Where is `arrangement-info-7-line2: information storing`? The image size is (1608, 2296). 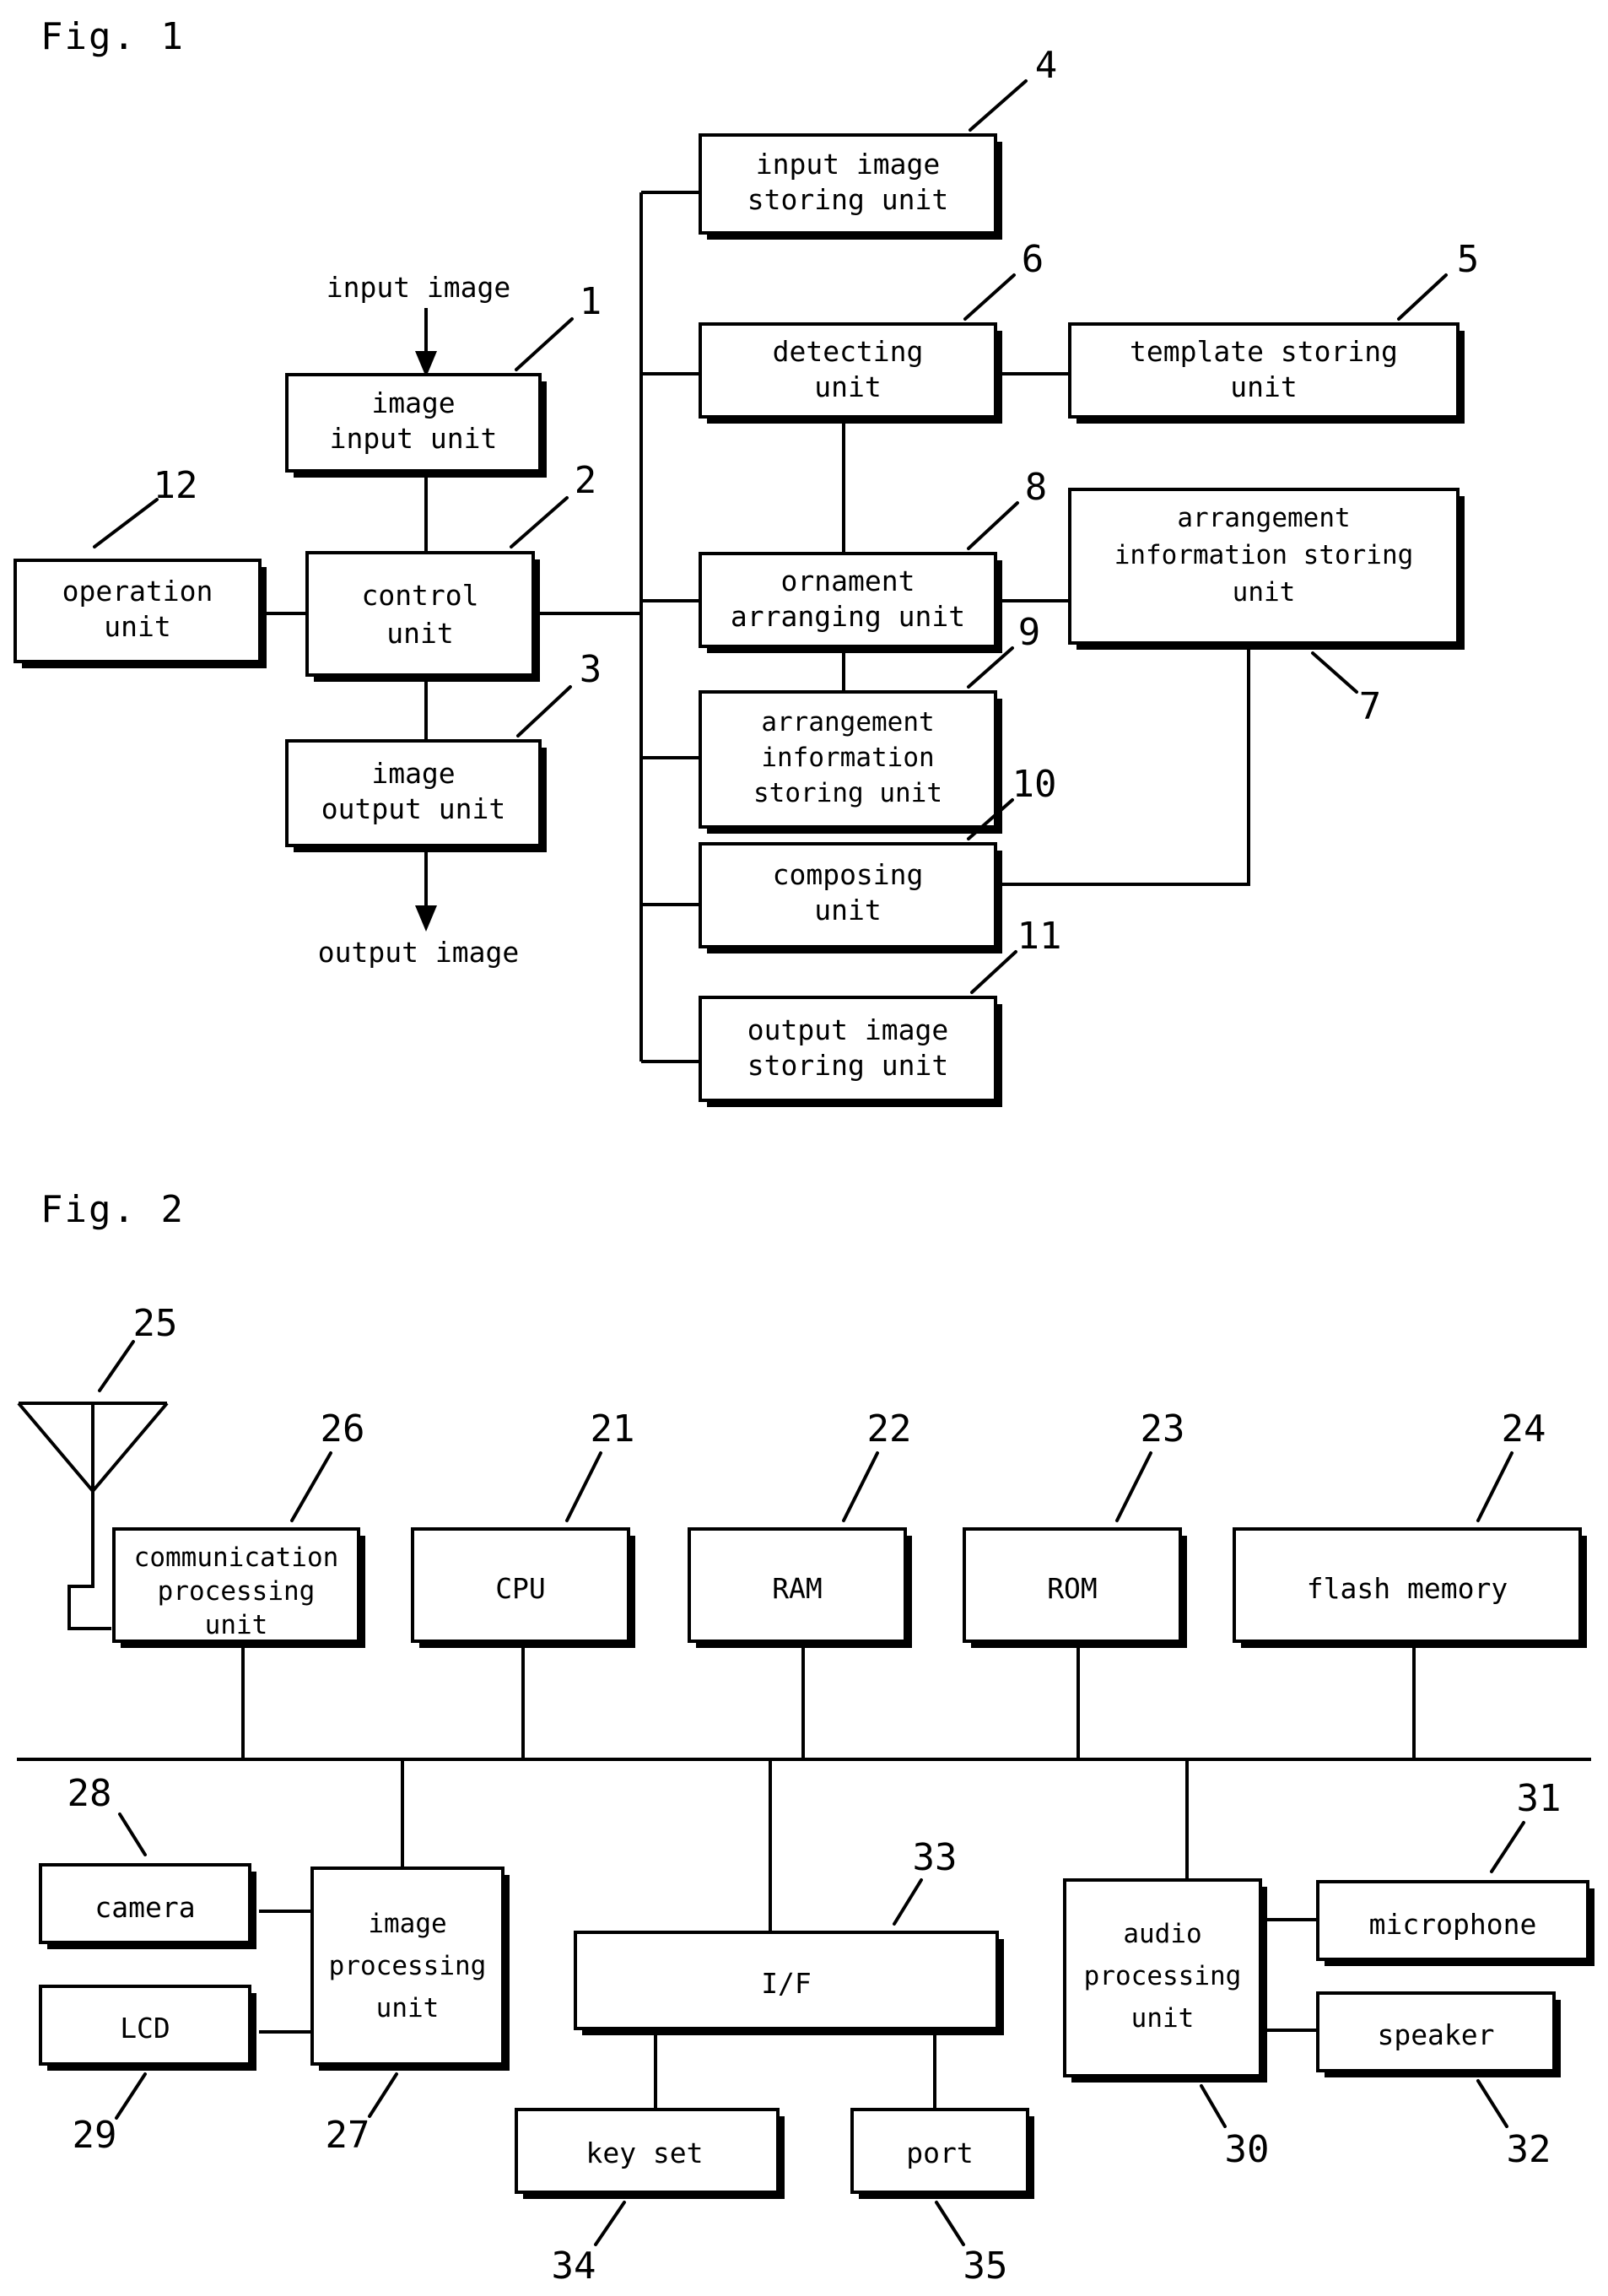 arrangement-info-7-line2: information storing is located at coordinates (1264, 555).